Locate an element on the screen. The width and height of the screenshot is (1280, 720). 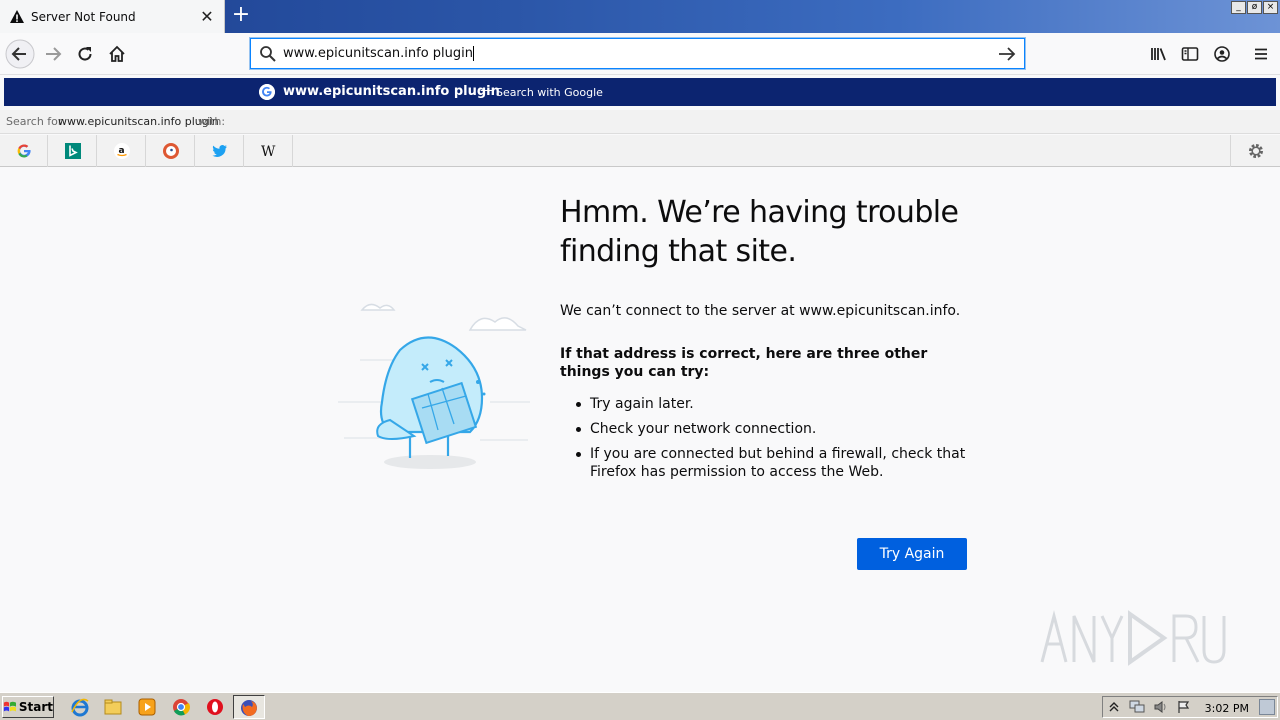
bing-icon is located at coordinates (72, 151).